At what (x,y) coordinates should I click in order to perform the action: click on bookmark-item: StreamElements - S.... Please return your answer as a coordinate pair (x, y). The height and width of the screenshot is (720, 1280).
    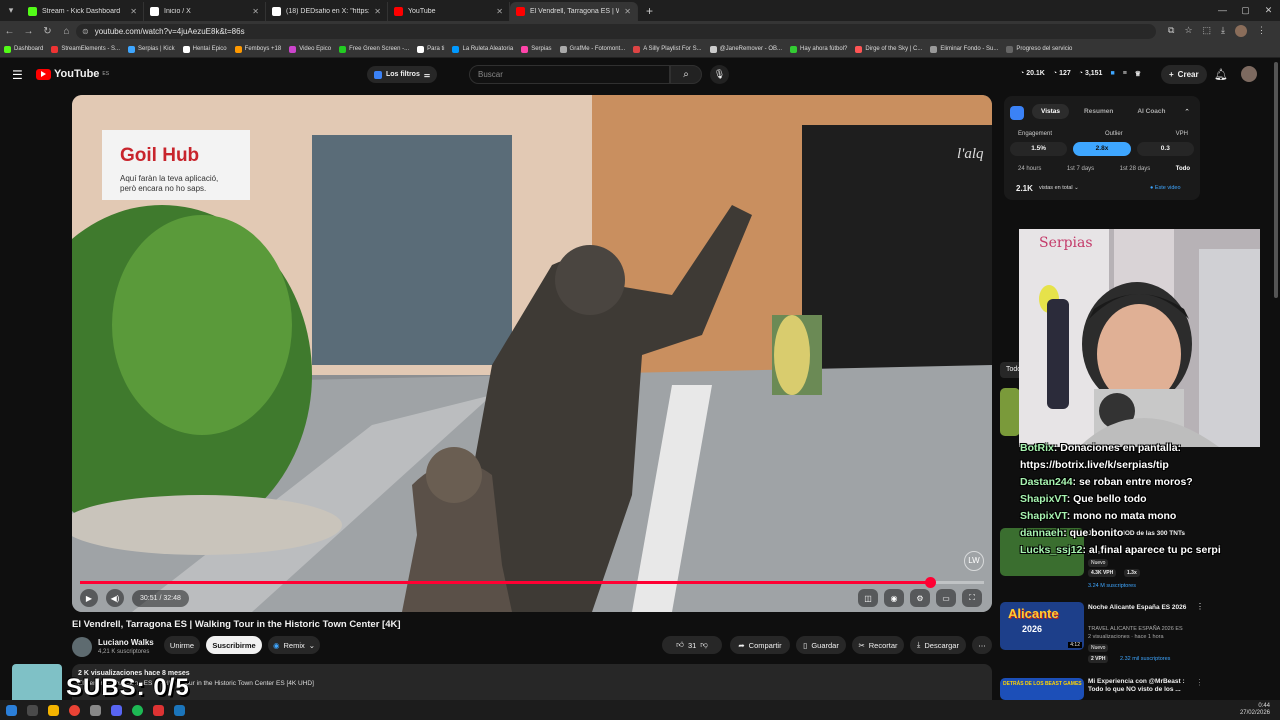
    Looking at the image, I should click on (85, 49).